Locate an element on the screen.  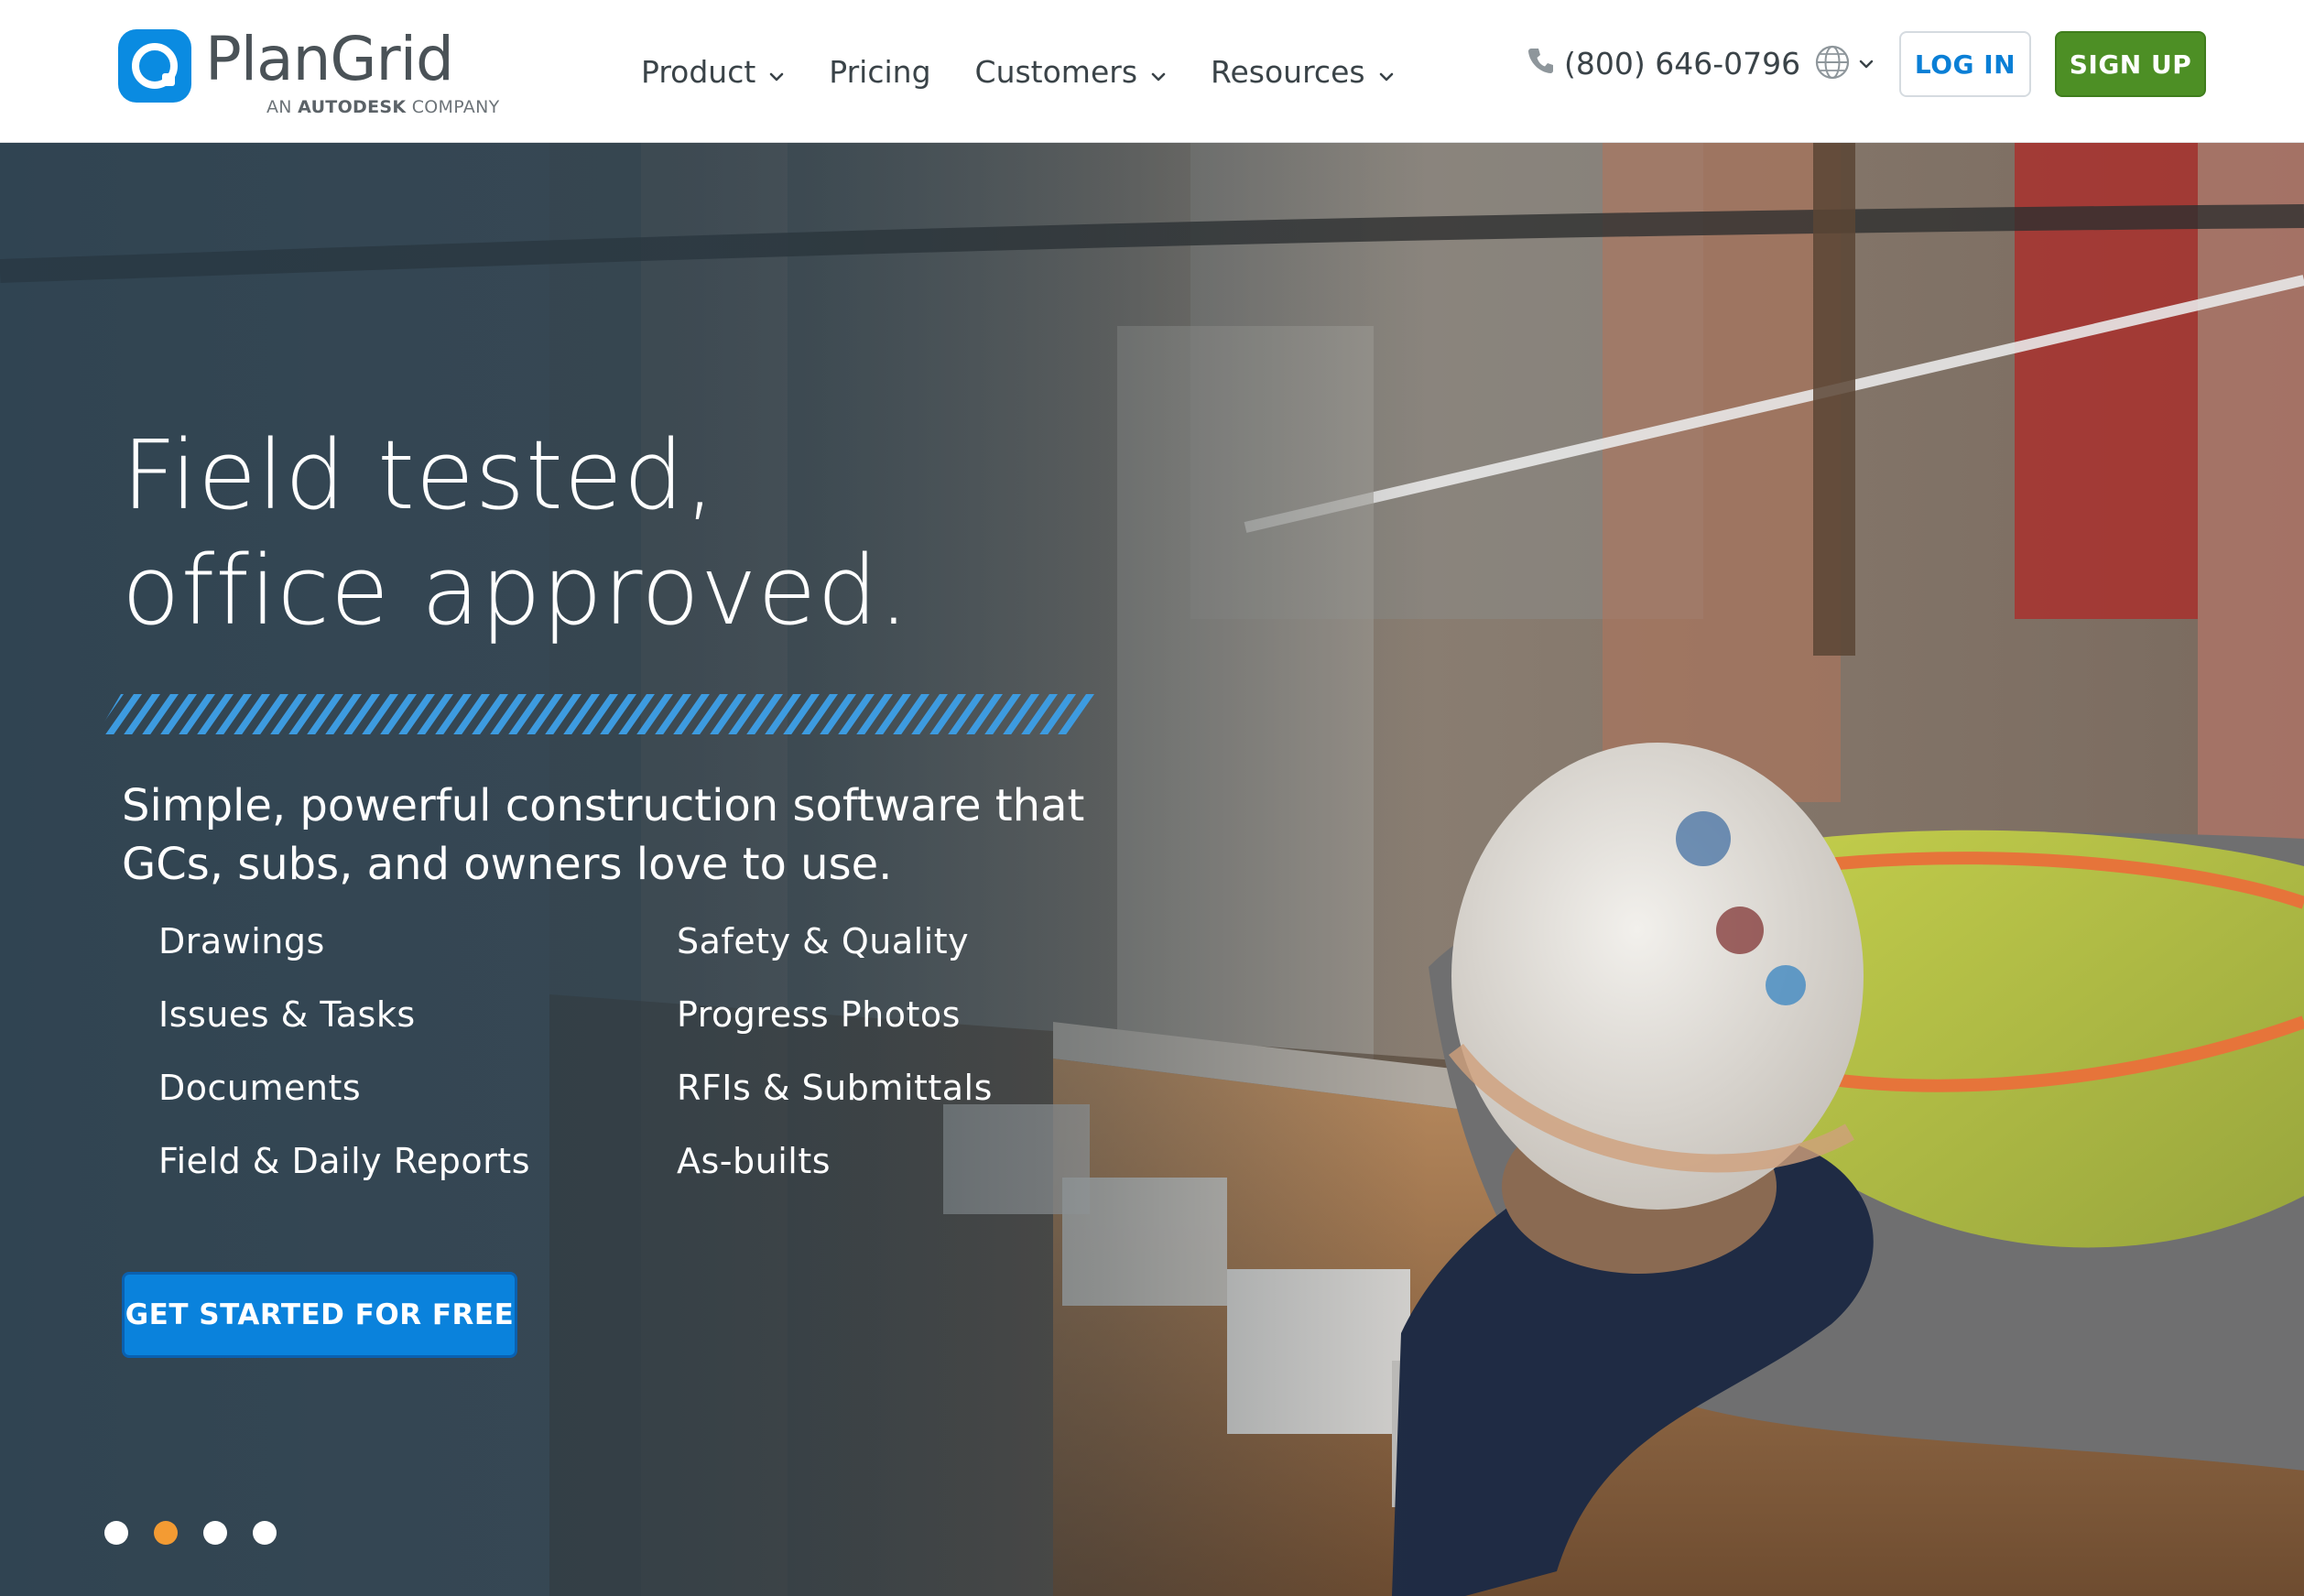
logo-tagline-suffix: COMPANY is located at coordinates (455, 107).